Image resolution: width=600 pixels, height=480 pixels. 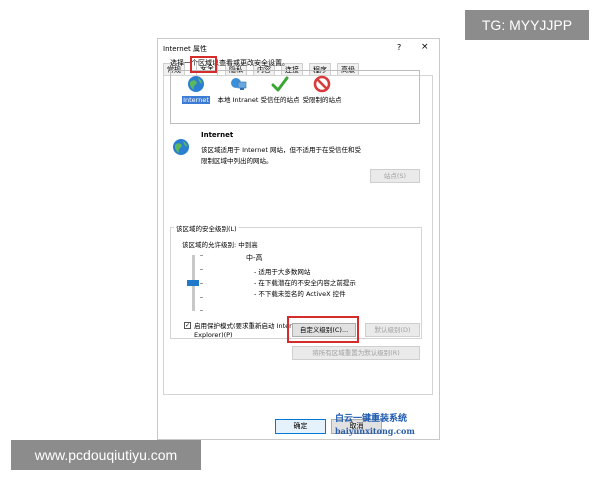 What do you see at coordinates (254, 258) in the screenshot?
I see `security-level-name: 中-高` at bounding box center [254, 258].